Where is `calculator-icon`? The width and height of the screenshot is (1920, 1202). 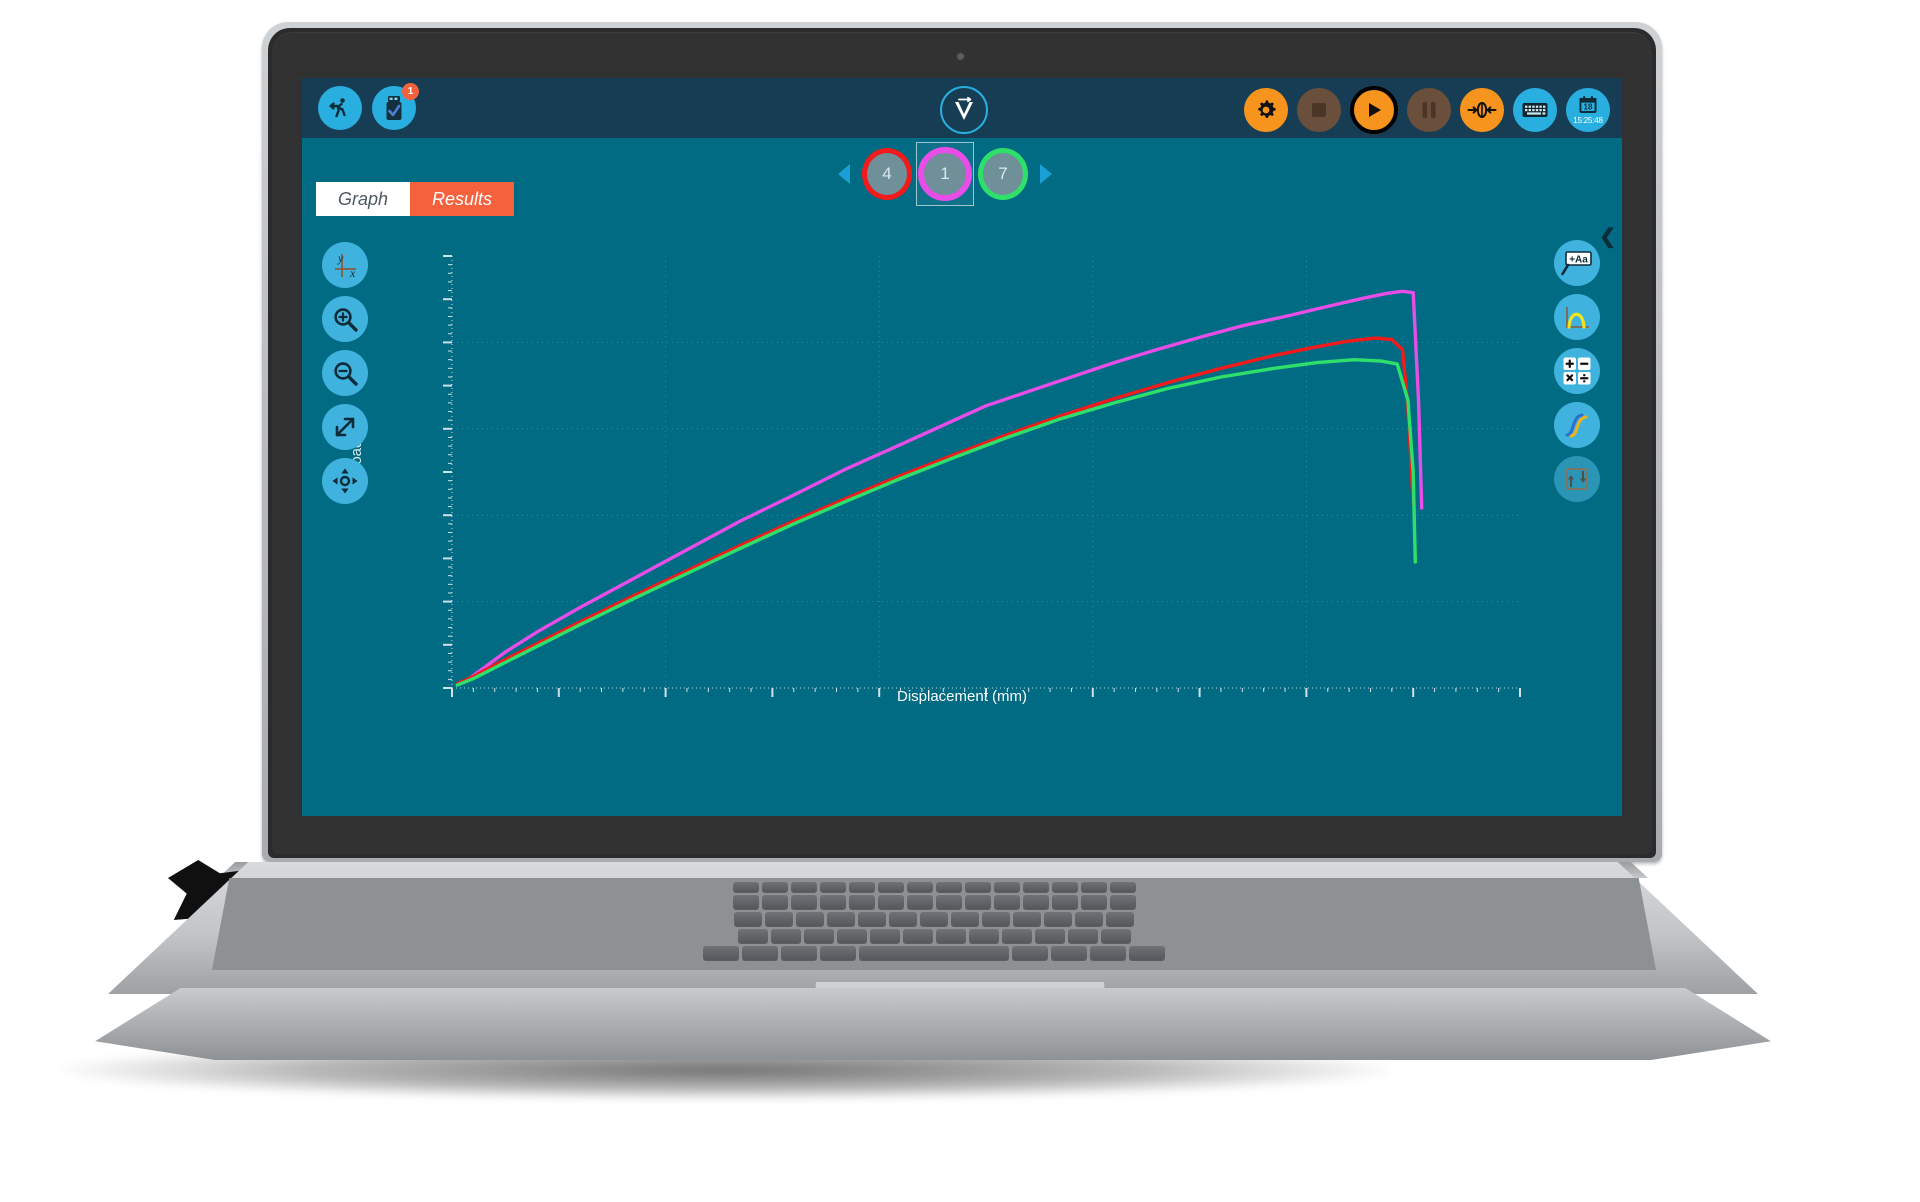 calculator-icon is located at coordinates (1577, 371).